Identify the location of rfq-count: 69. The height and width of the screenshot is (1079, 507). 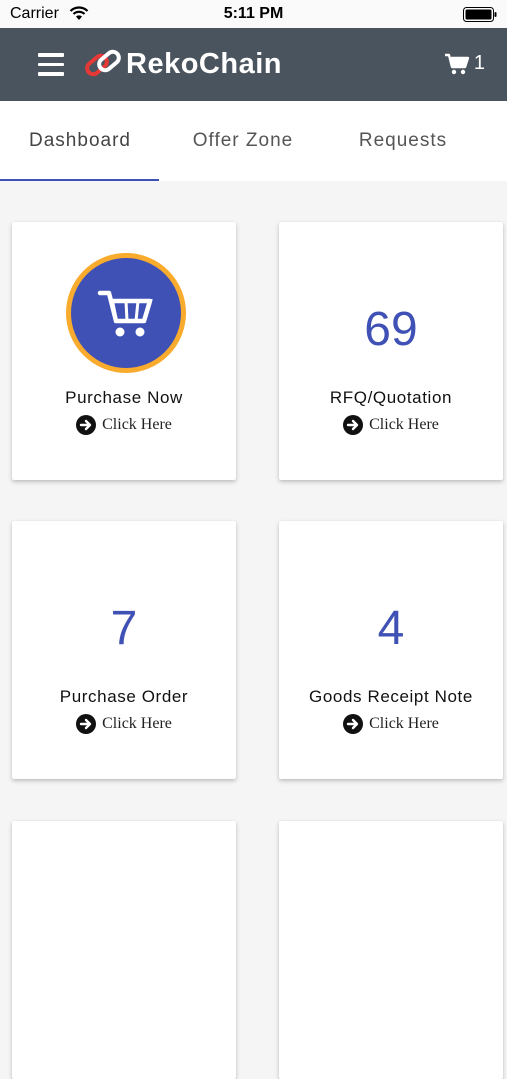
(391, 329).